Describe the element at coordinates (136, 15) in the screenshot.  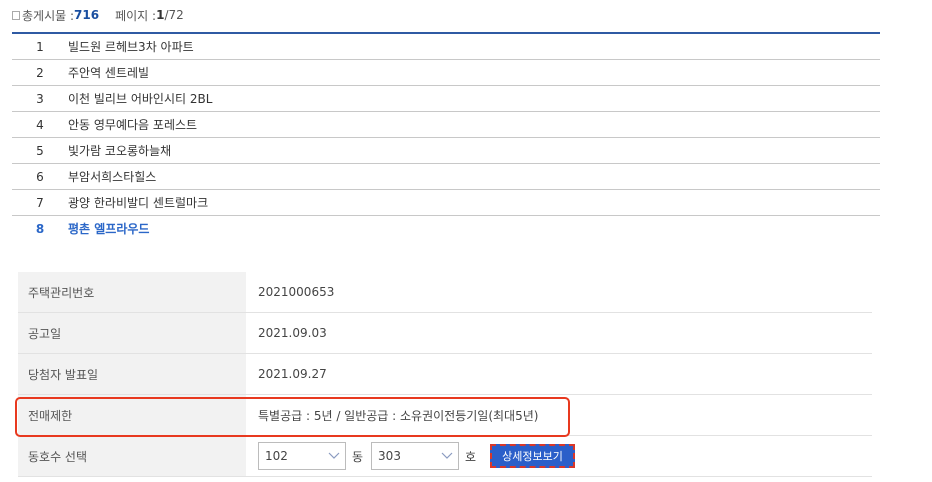
I see `page-label: 페이지 :` at that location.